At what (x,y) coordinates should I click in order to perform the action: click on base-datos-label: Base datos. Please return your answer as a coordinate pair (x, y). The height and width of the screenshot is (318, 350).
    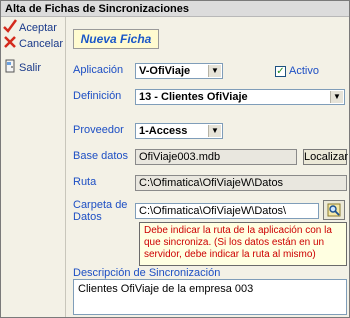
    Looking at the image, I should click on (101, 156).